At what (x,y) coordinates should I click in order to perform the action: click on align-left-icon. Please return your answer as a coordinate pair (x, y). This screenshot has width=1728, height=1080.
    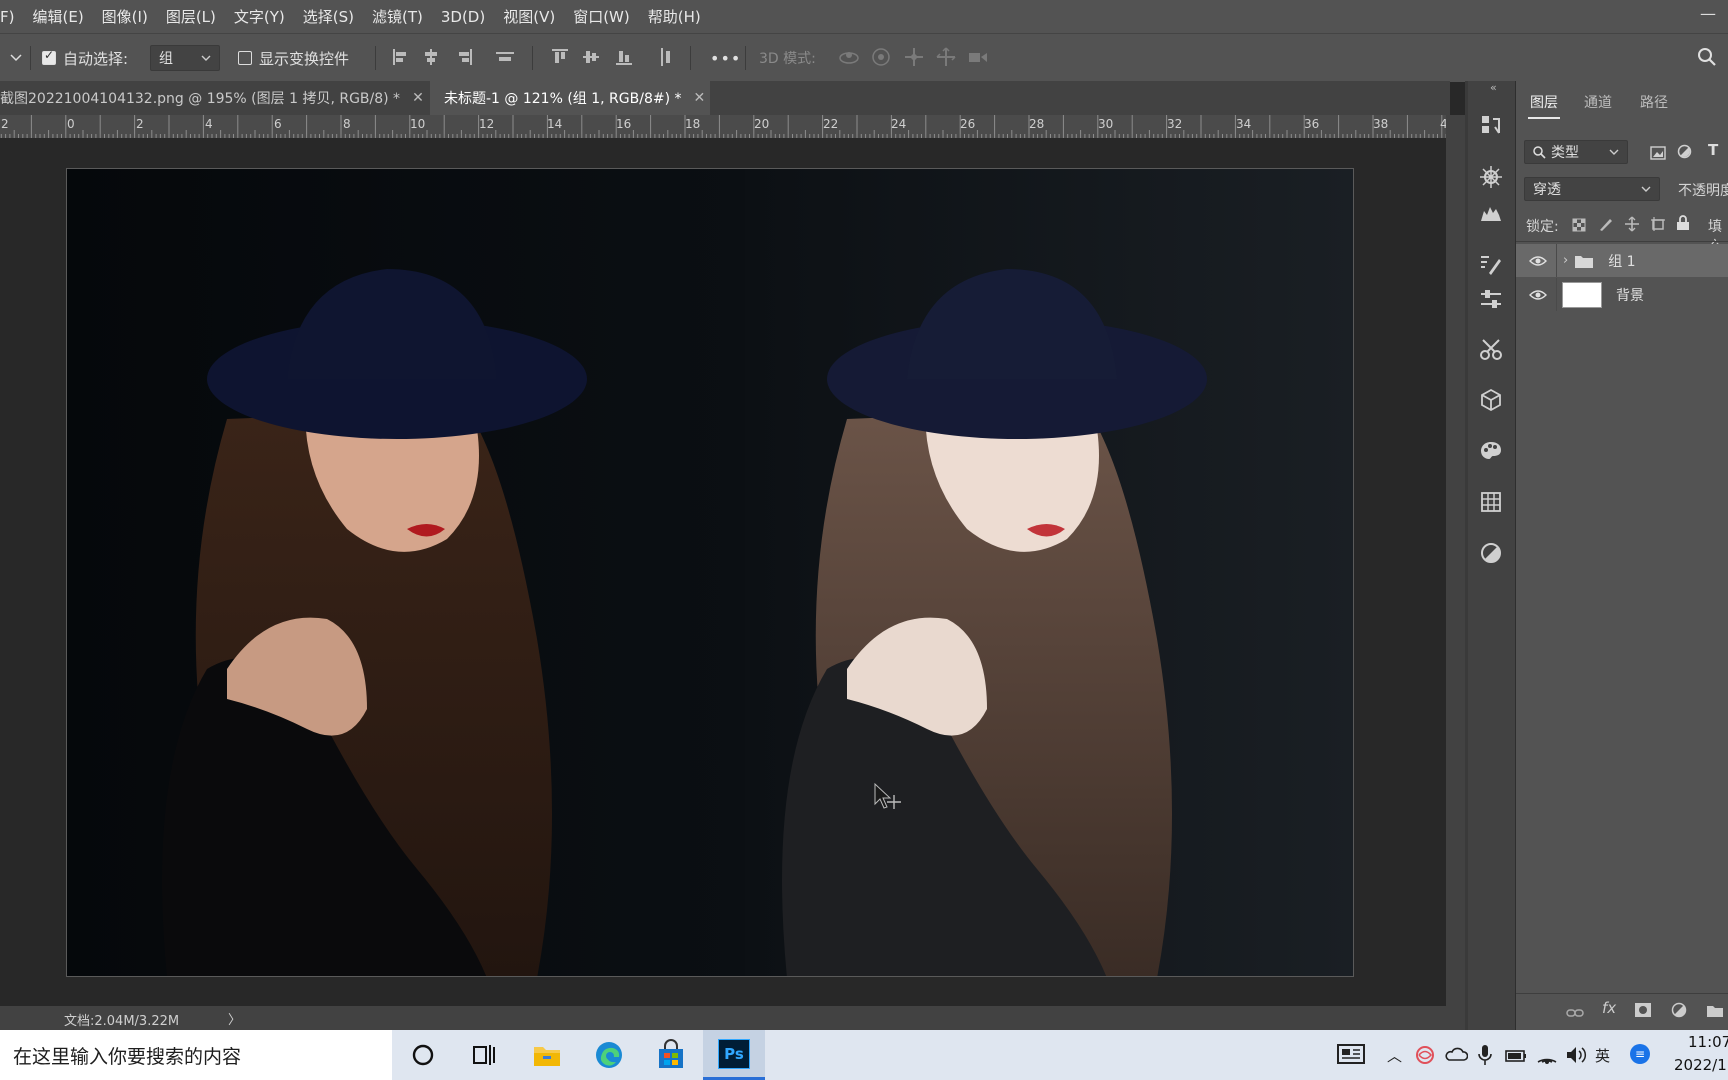
    Looking at the image, I should click on (401, 57).